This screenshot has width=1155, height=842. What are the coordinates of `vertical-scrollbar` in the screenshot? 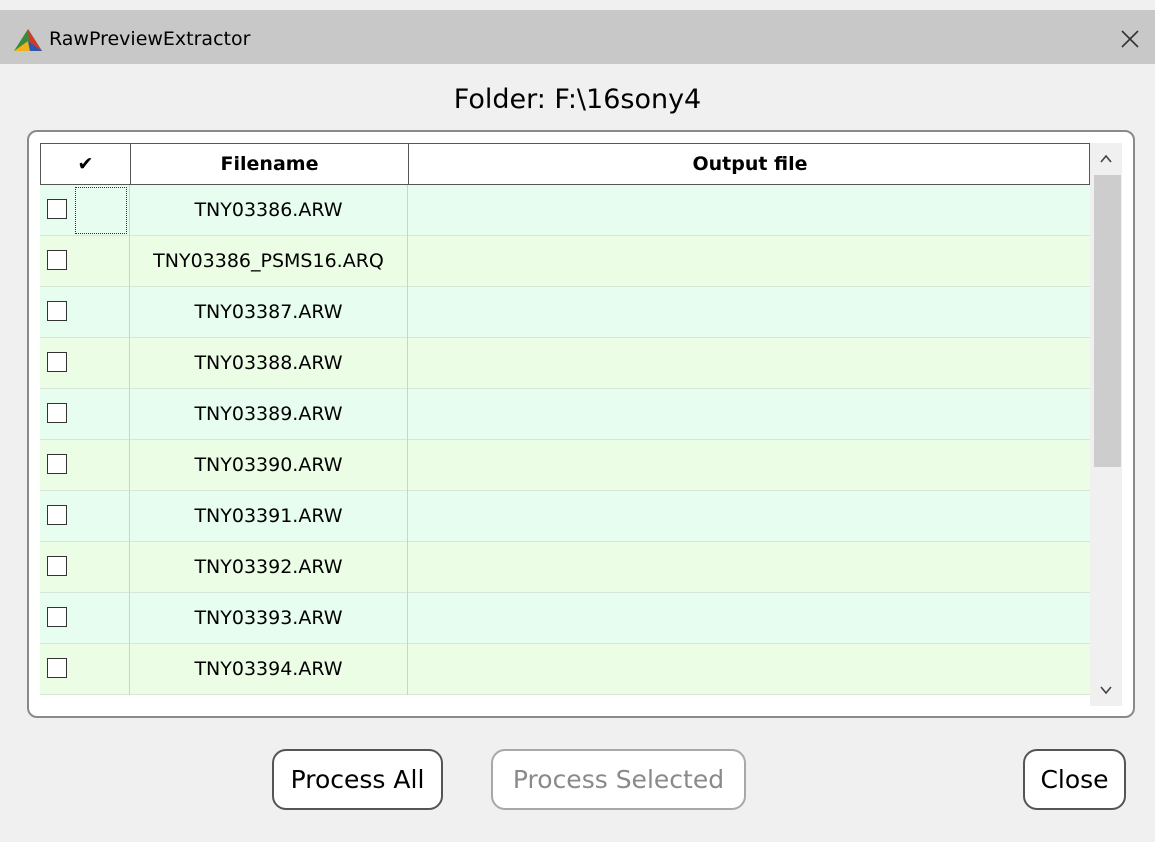 It's located at (1106, 424).